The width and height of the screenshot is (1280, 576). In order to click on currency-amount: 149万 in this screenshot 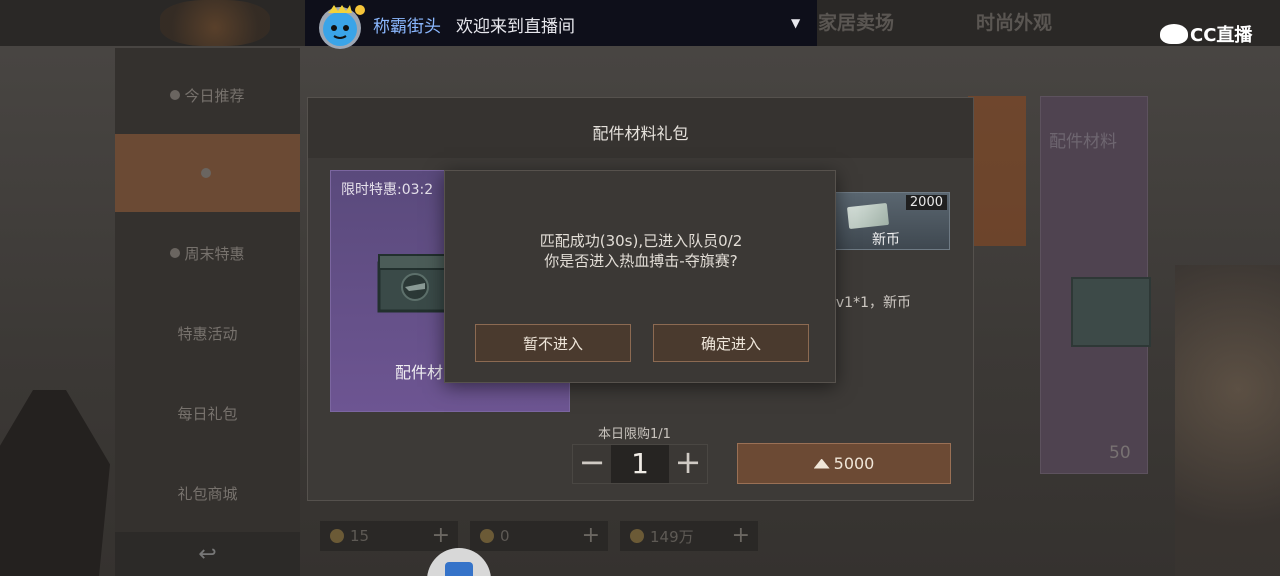, I will do `click(672, 536)`.